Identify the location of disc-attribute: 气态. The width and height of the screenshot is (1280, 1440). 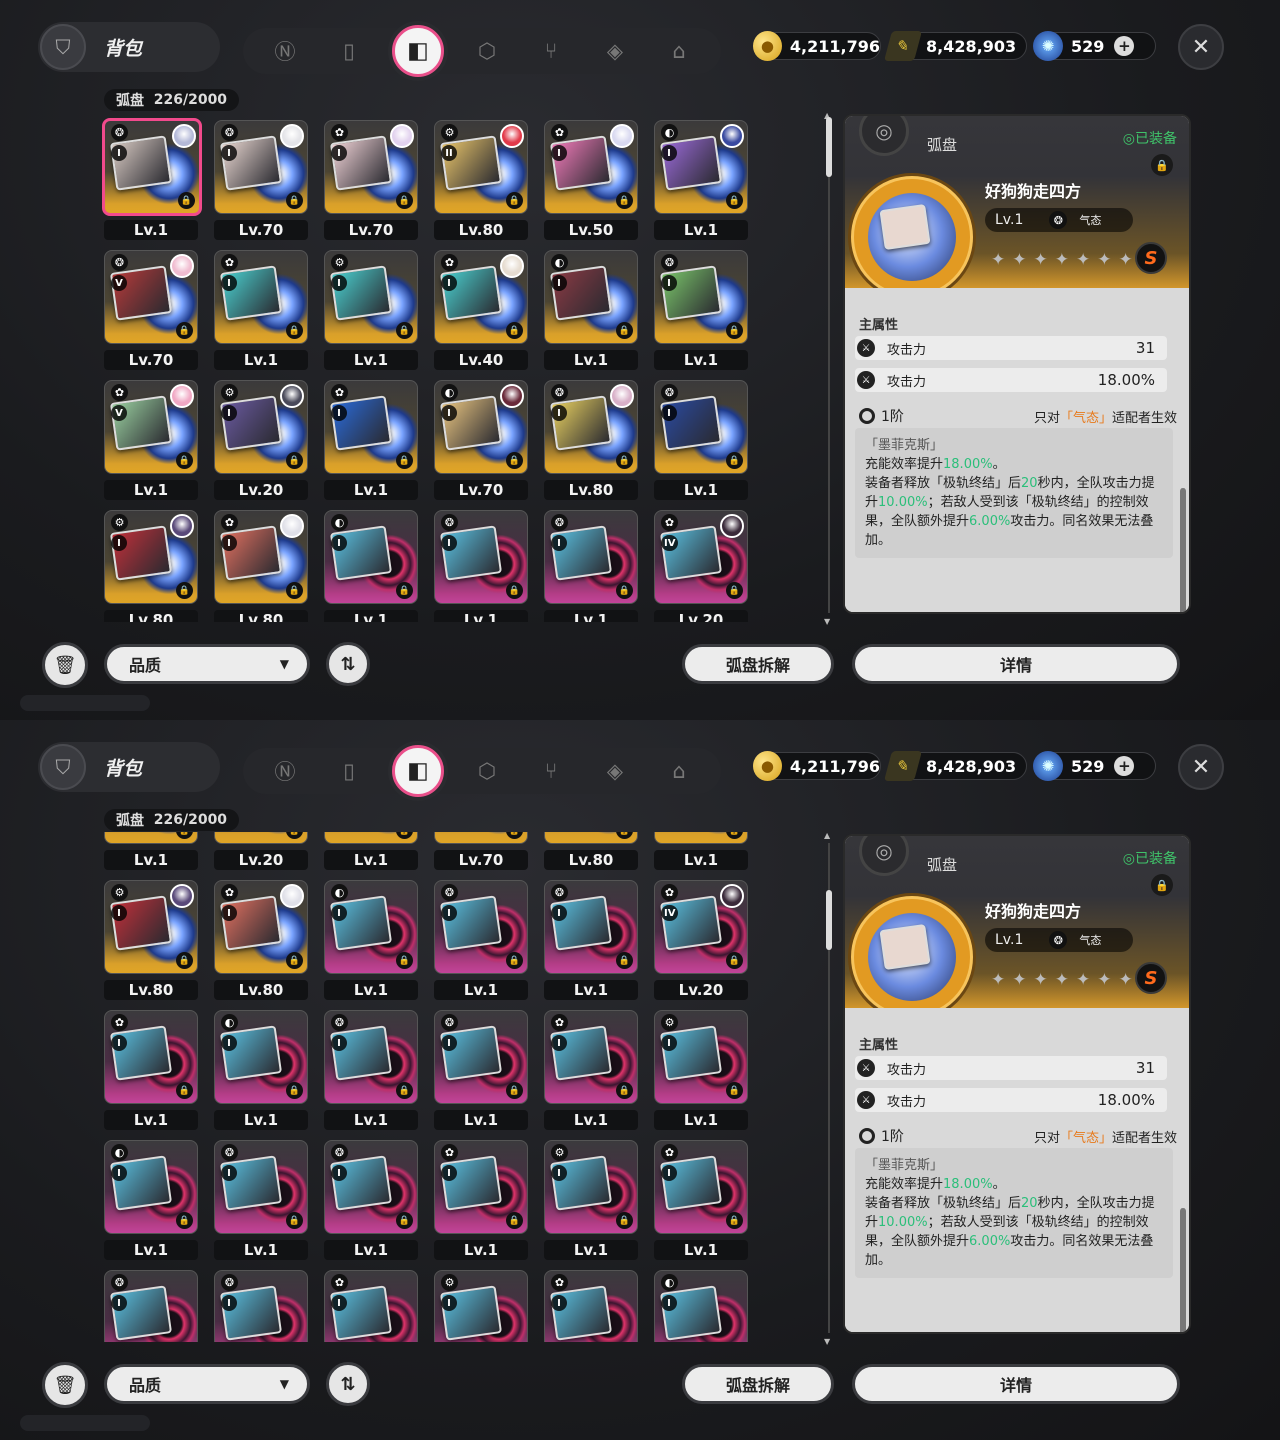
(1090, 220).